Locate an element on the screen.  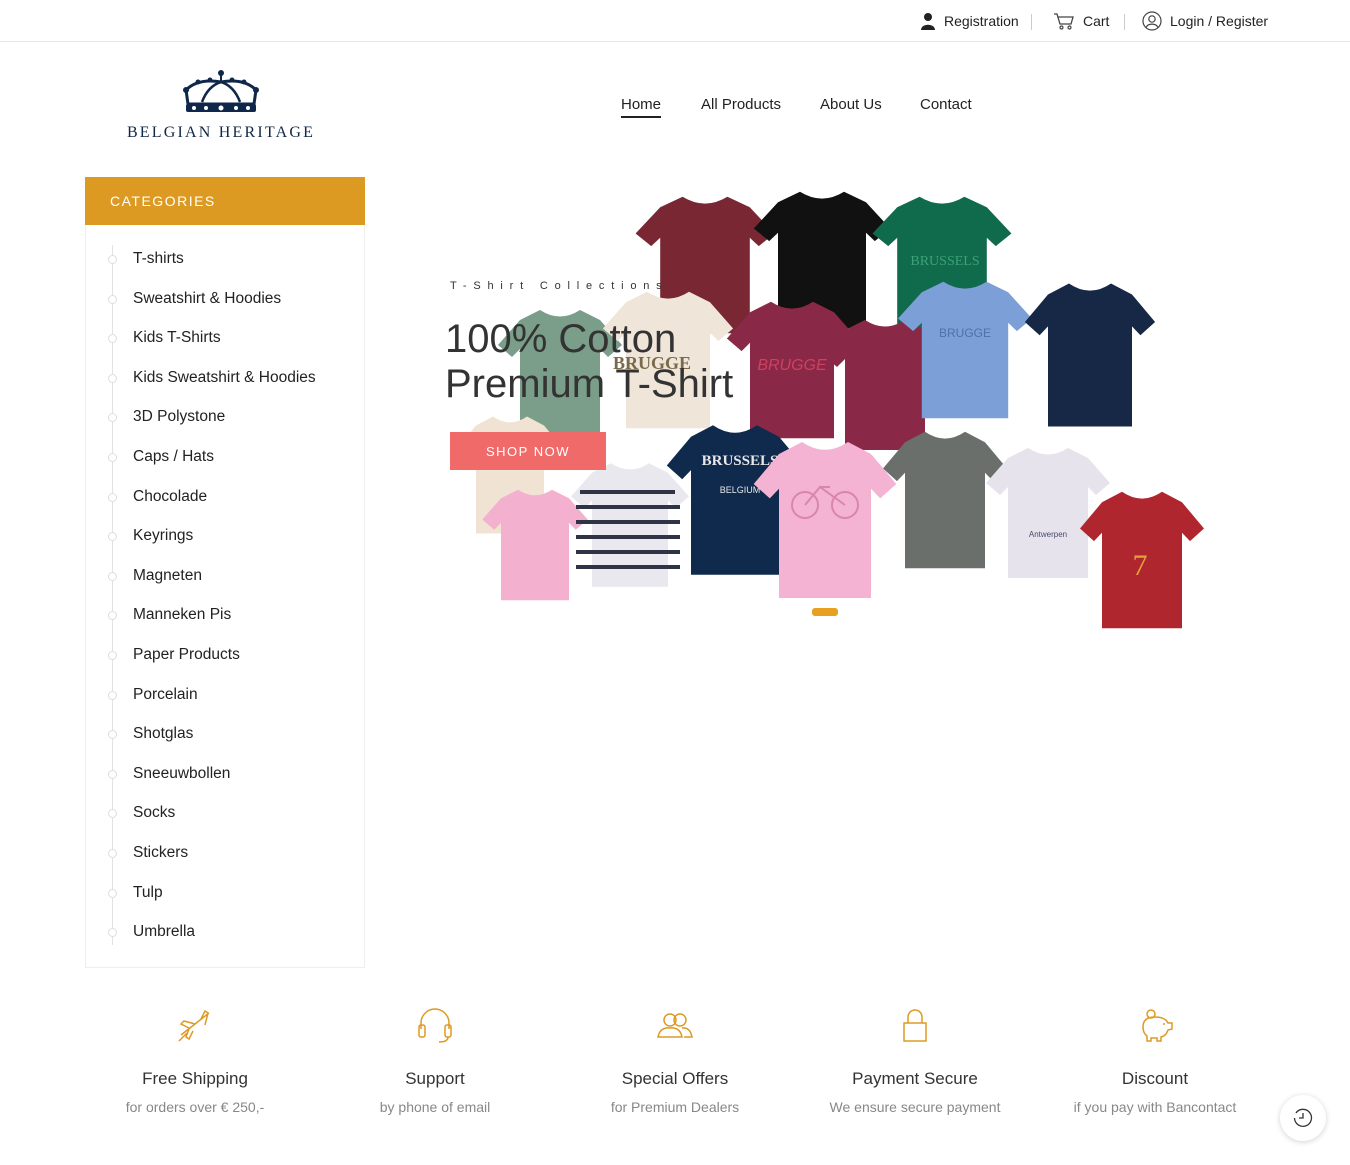
category-item: Sweatshirt & Hoodies is located at coordinates (225, 299).